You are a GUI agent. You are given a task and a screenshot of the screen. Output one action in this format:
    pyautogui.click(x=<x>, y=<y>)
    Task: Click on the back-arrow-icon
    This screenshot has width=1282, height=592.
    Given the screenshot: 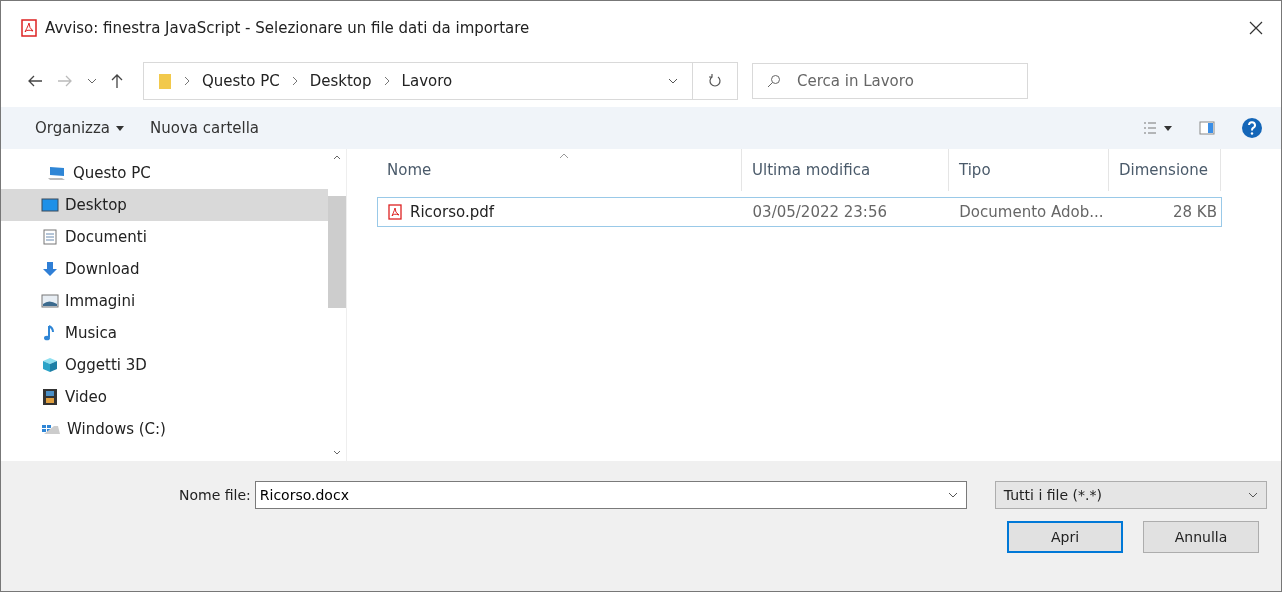 What is the action you would take?
    pyautogui.click(x=35, y=81)
    